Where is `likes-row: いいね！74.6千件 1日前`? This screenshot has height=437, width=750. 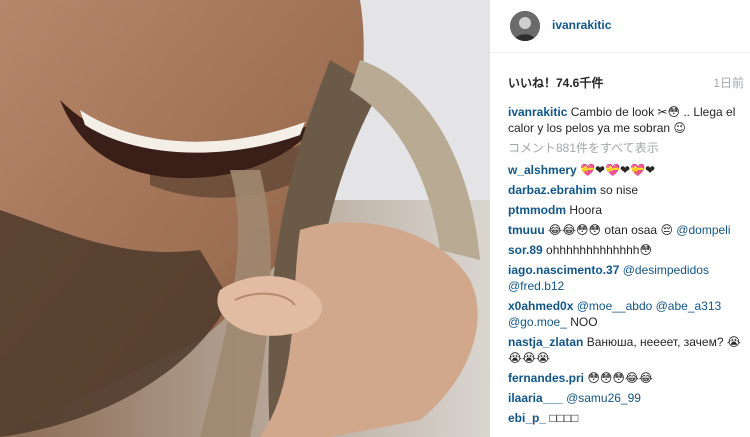 likes-row: いいね！74.6千件 1日前 is located at coordinates (628, 82).